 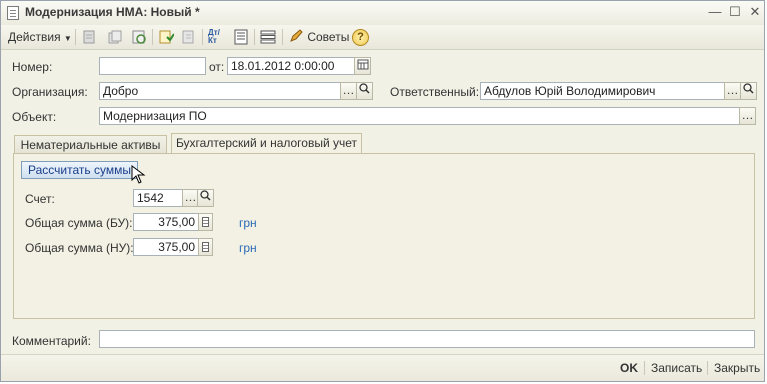 I want to click on ok-button: OK, so click(x=629, y=368).